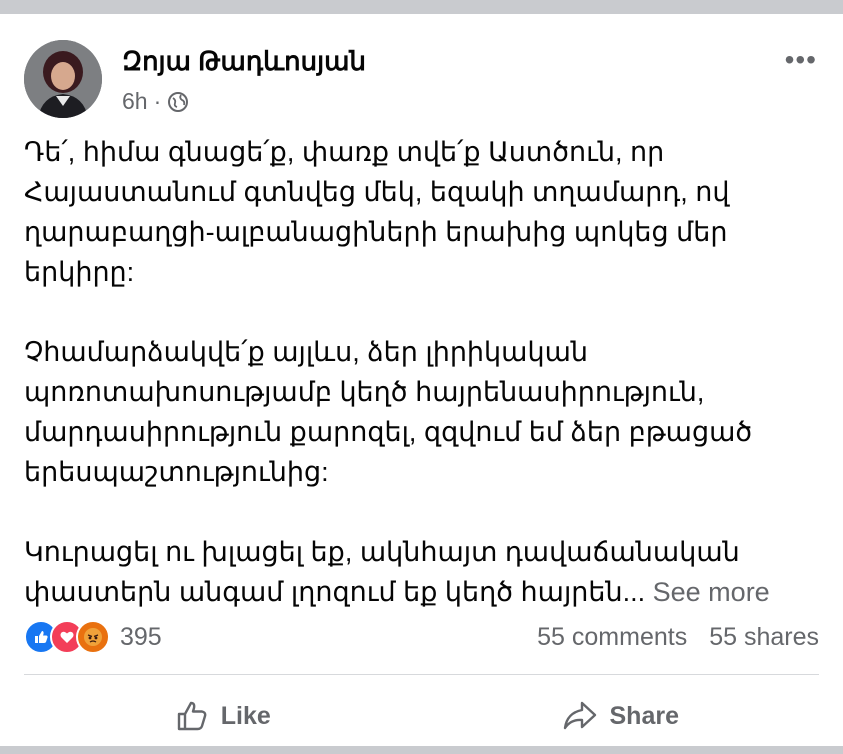 Image resolution: width=843 pixels, height=754 pixels. Describe the element at coordinates (192, 716) in the screenshot. I see `thumbs-up-icon` at that location.